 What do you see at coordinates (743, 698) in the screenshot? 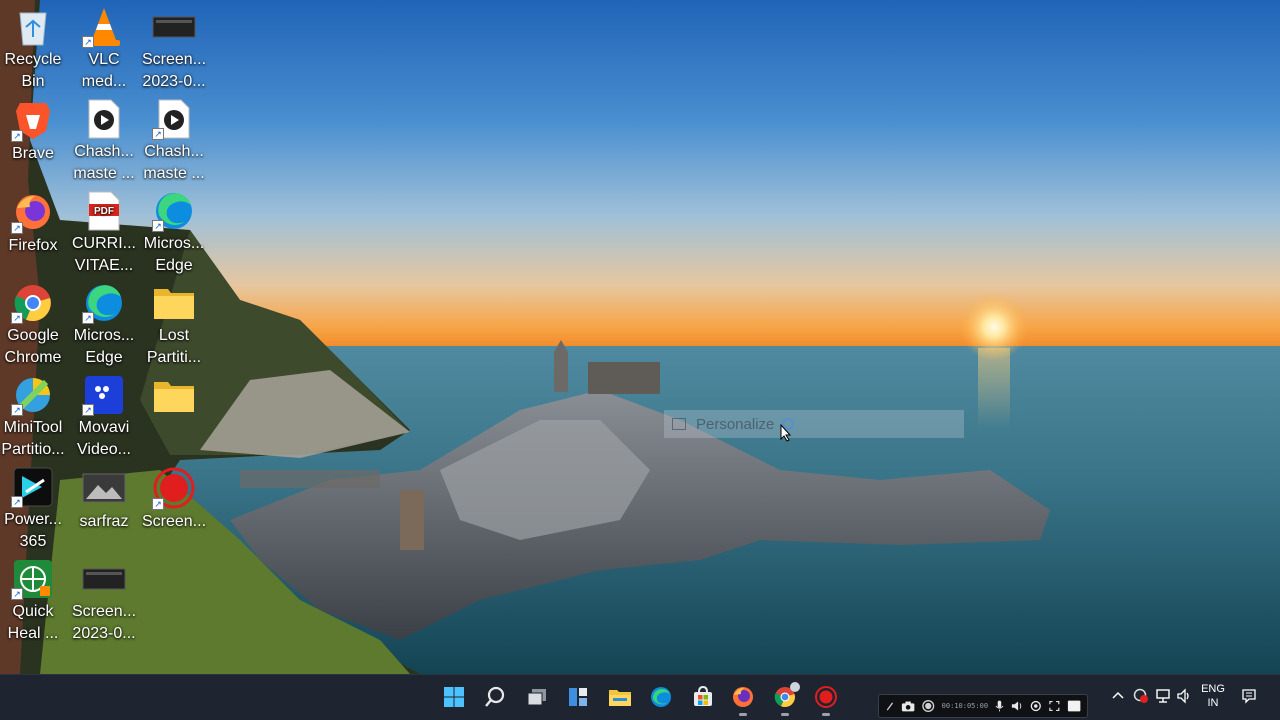
I see `firefox-icon` at bounding box center [743, 698].